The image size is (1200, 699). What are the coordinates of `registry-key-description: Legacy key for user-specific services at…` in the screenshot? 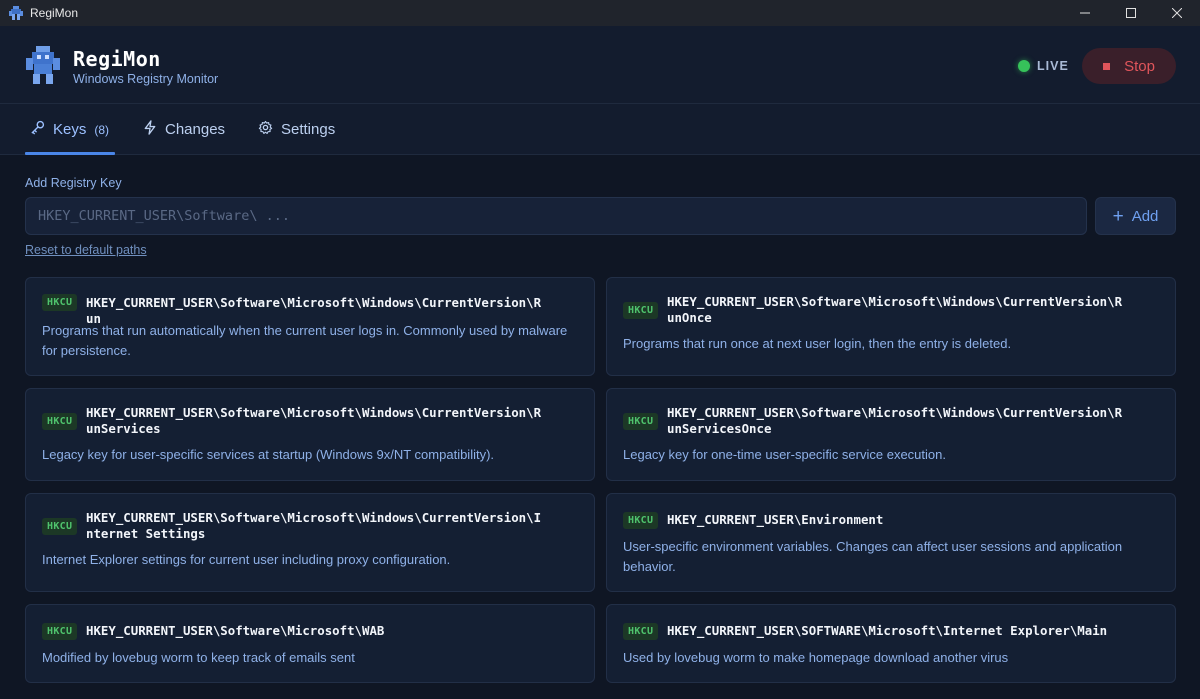 It's located at (312, 455).